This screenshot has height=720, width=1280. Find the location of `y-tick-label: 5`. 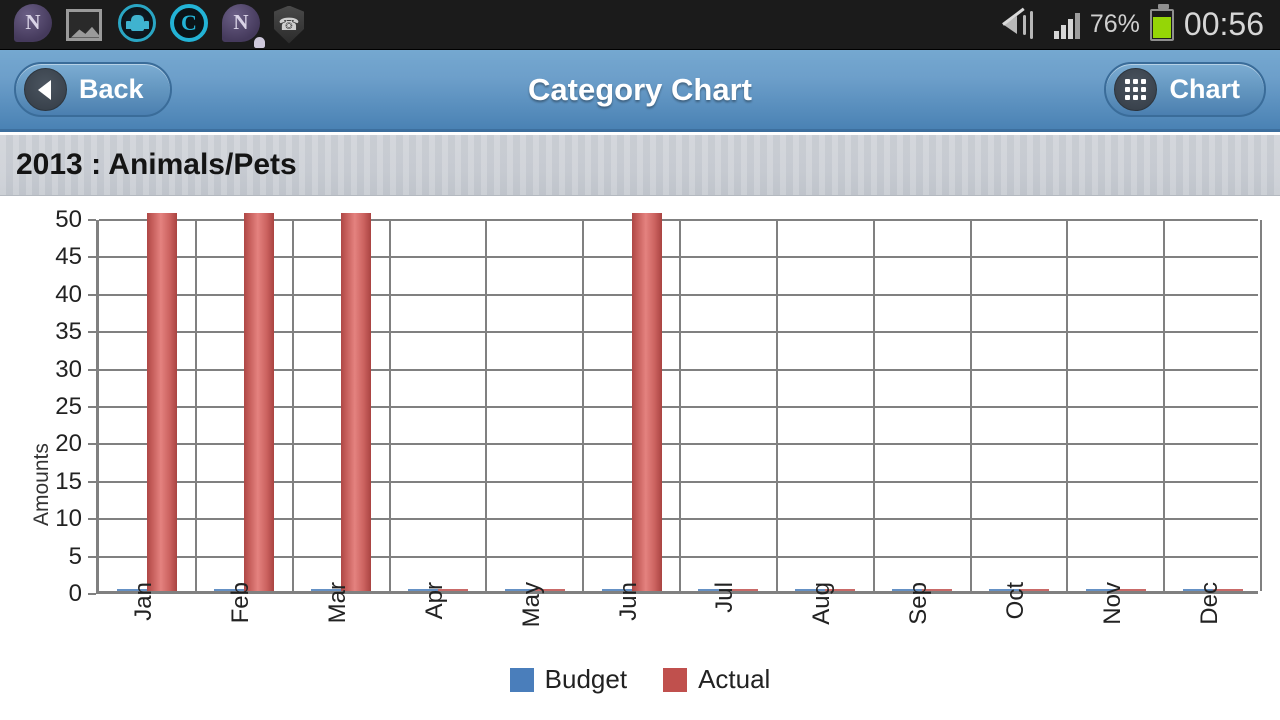

y-tick-label: 5 is located at coordinates (75, 556).